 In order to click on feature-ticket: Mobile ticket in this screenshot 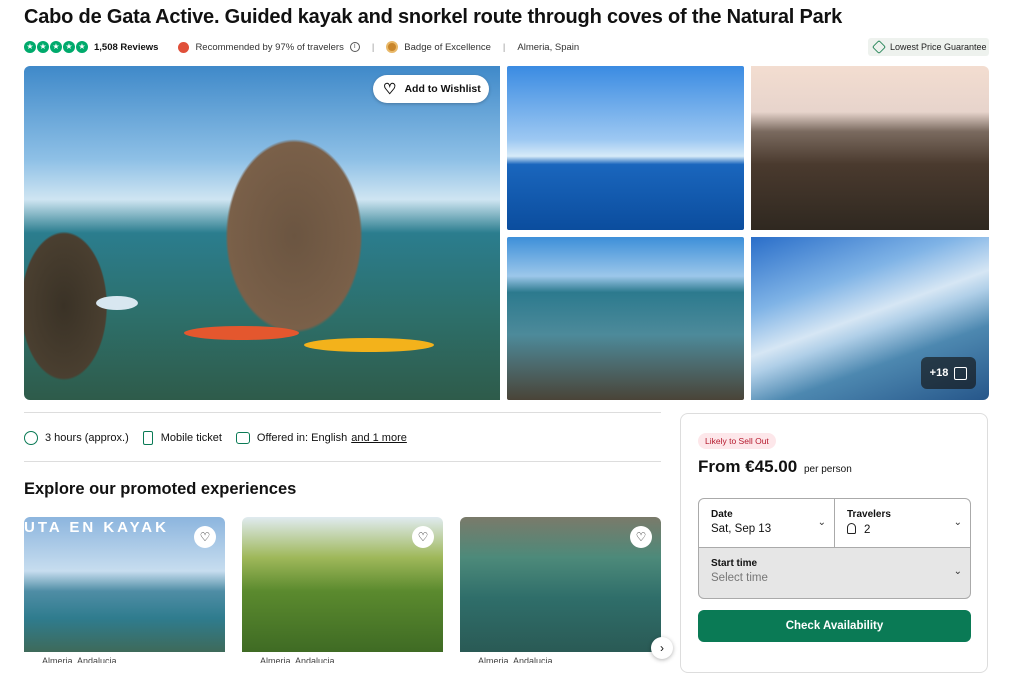, I will do `click(182, 438)`.